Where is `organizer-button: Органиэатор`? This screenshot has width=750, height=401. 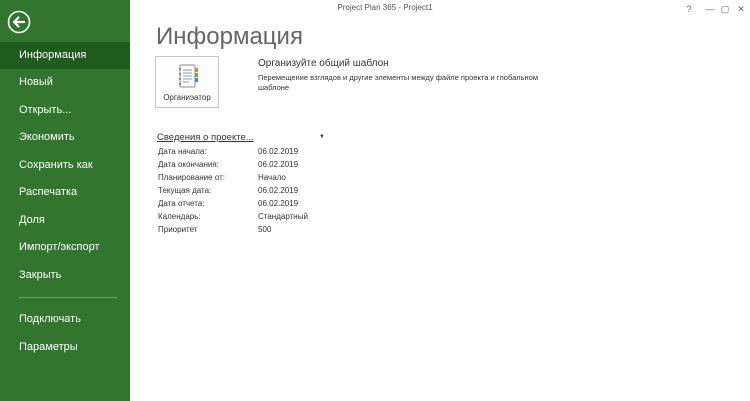
organizer-button: Органиэатор is located at coordinates (187, 82).